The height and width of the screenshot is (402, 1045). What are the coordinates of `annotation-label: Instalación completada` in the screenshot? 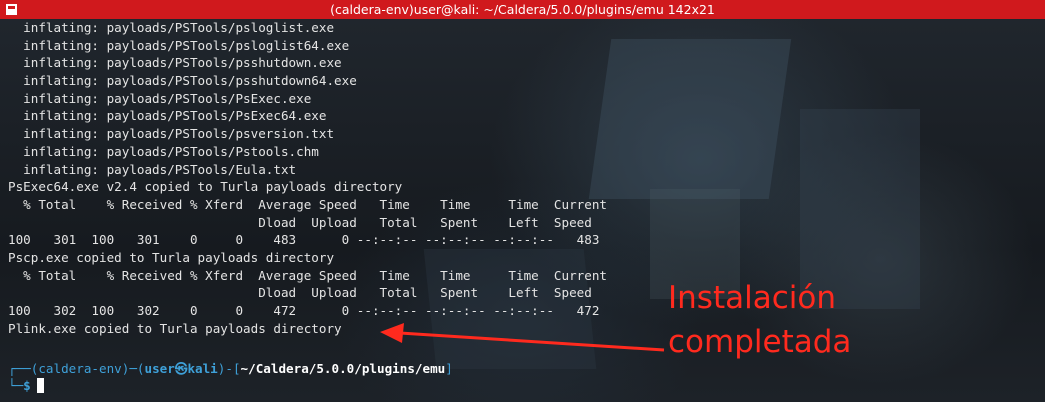 It's located at (760, 320).